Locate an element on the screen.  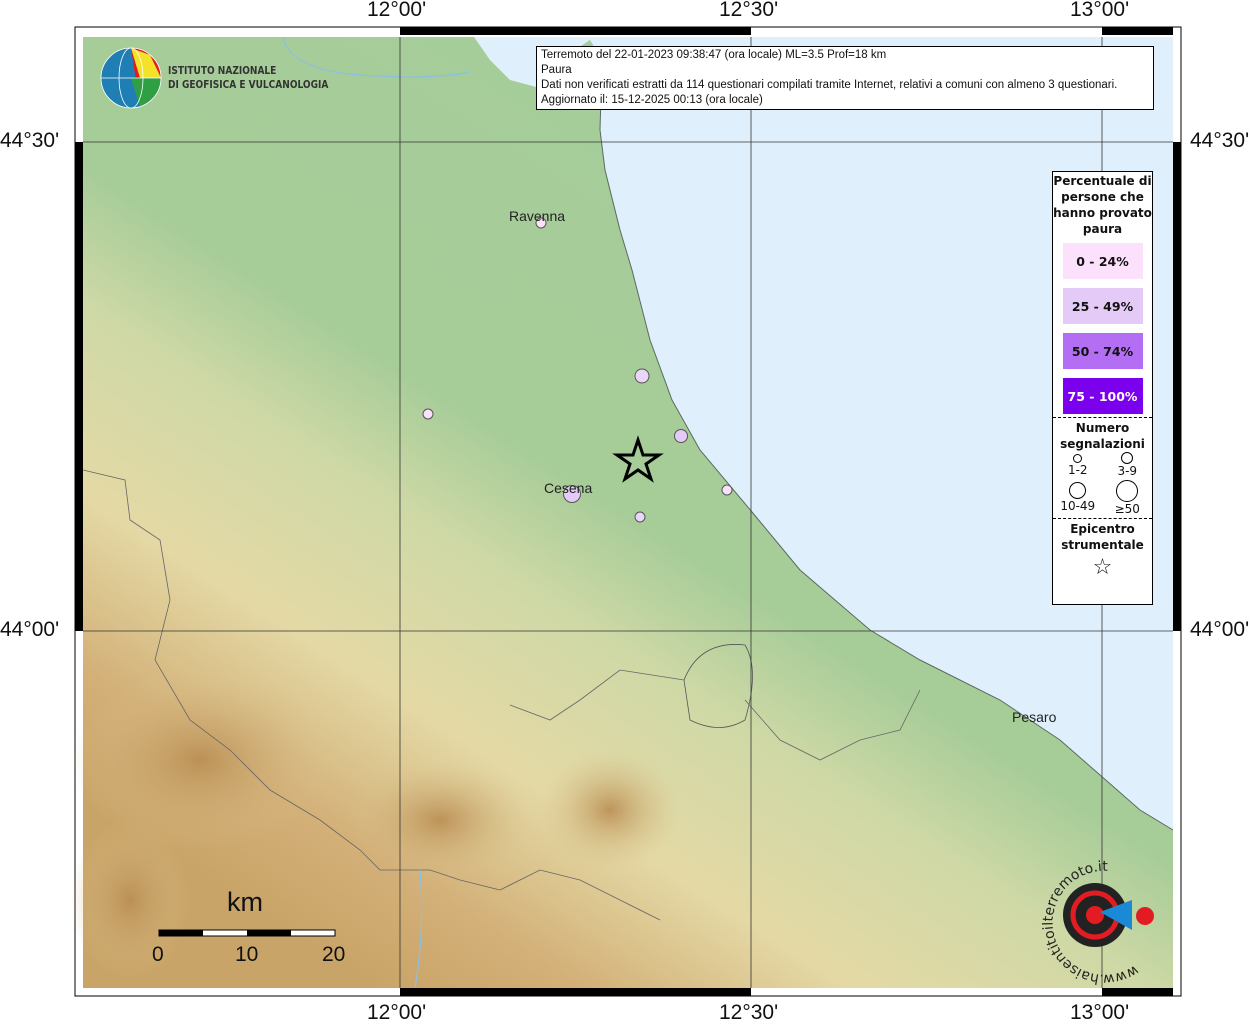
map-parameter: Paura is located at coordinates (556, 70).